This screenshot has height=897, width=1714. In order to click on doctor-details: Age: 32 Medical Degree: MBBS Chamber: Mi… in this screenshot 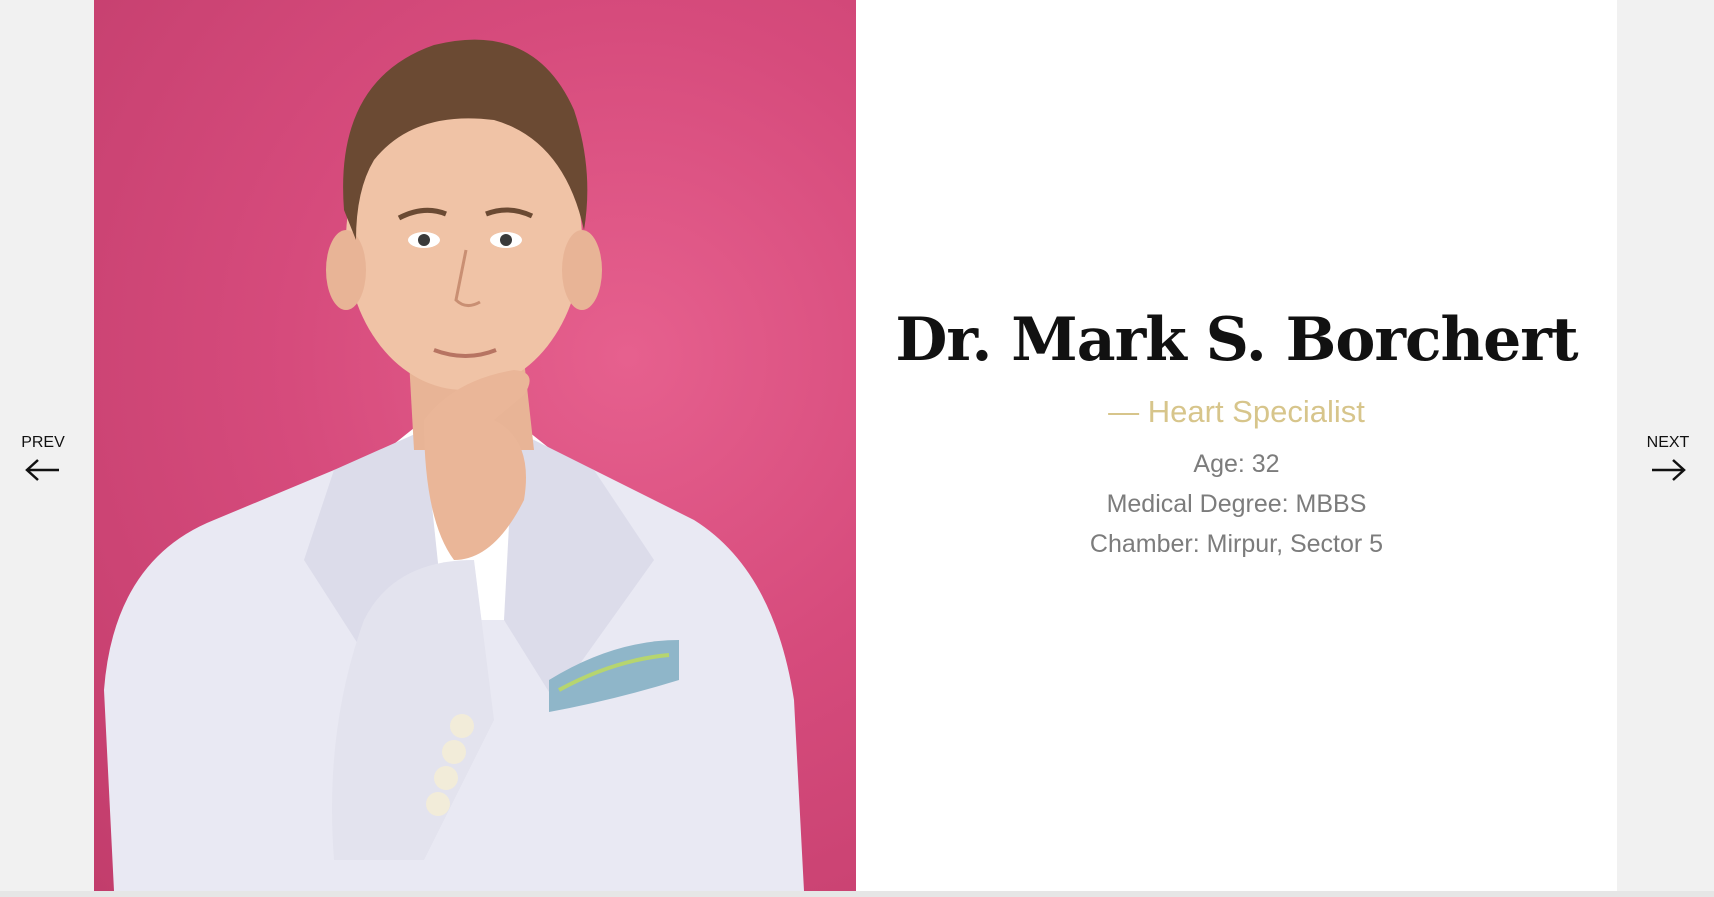, I will do `click(1236, 504)`.